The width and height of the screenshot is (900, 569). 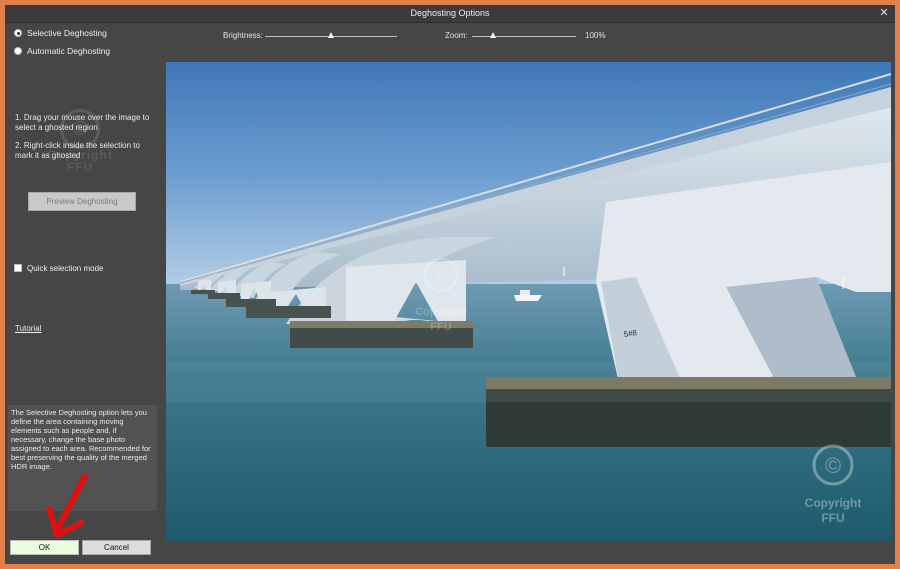 I want to click on zoom-slider, so click(x=524, y=36).